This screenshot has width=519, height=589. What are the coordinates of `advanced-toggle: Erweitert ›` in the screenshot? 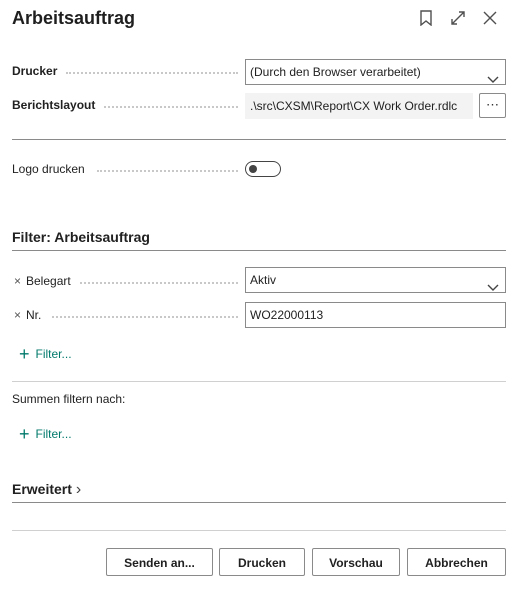 It's located at (46, 490).